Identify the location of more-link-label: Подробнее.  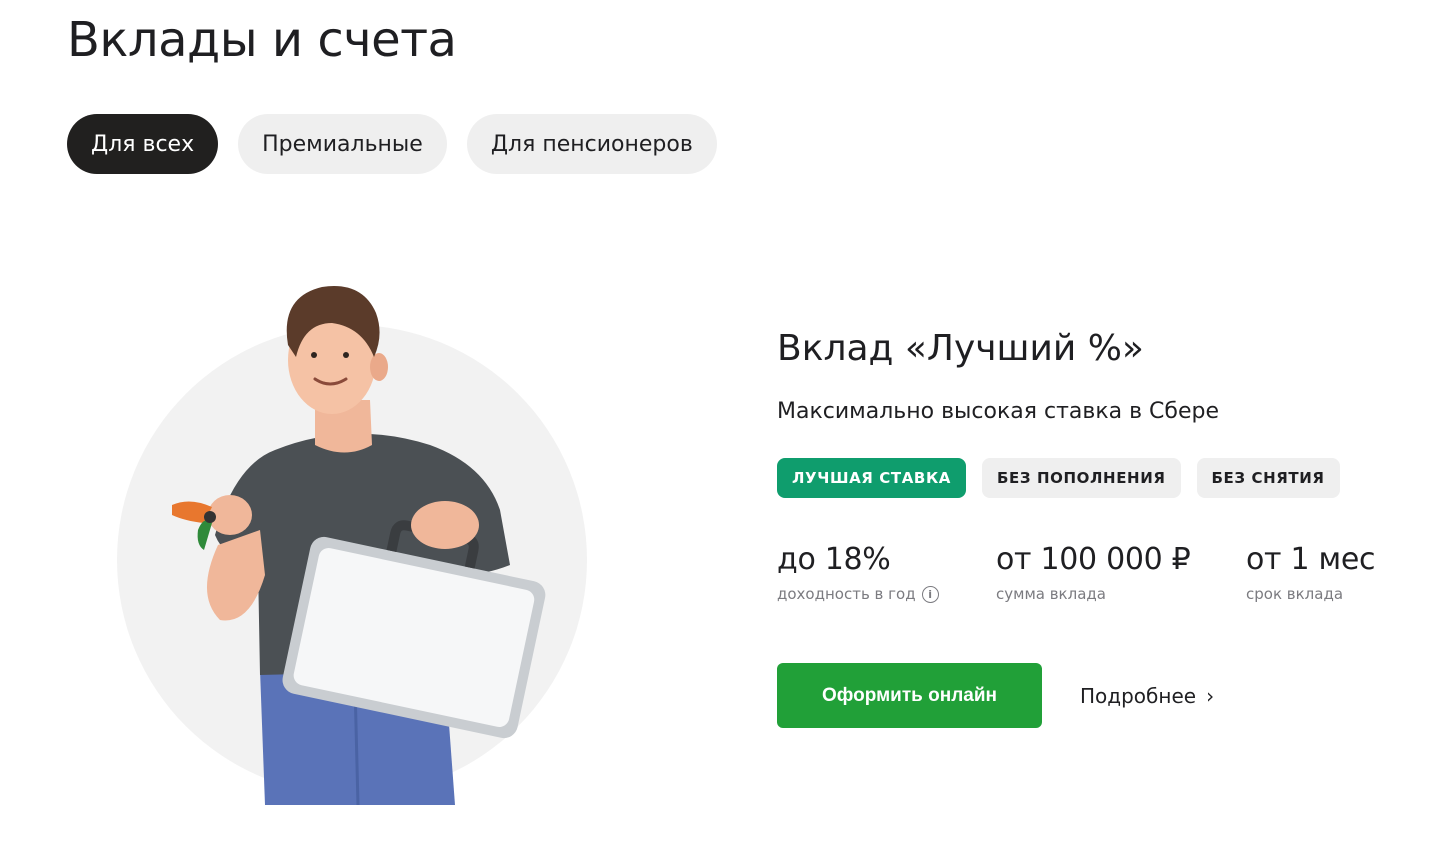
(1138, 695).